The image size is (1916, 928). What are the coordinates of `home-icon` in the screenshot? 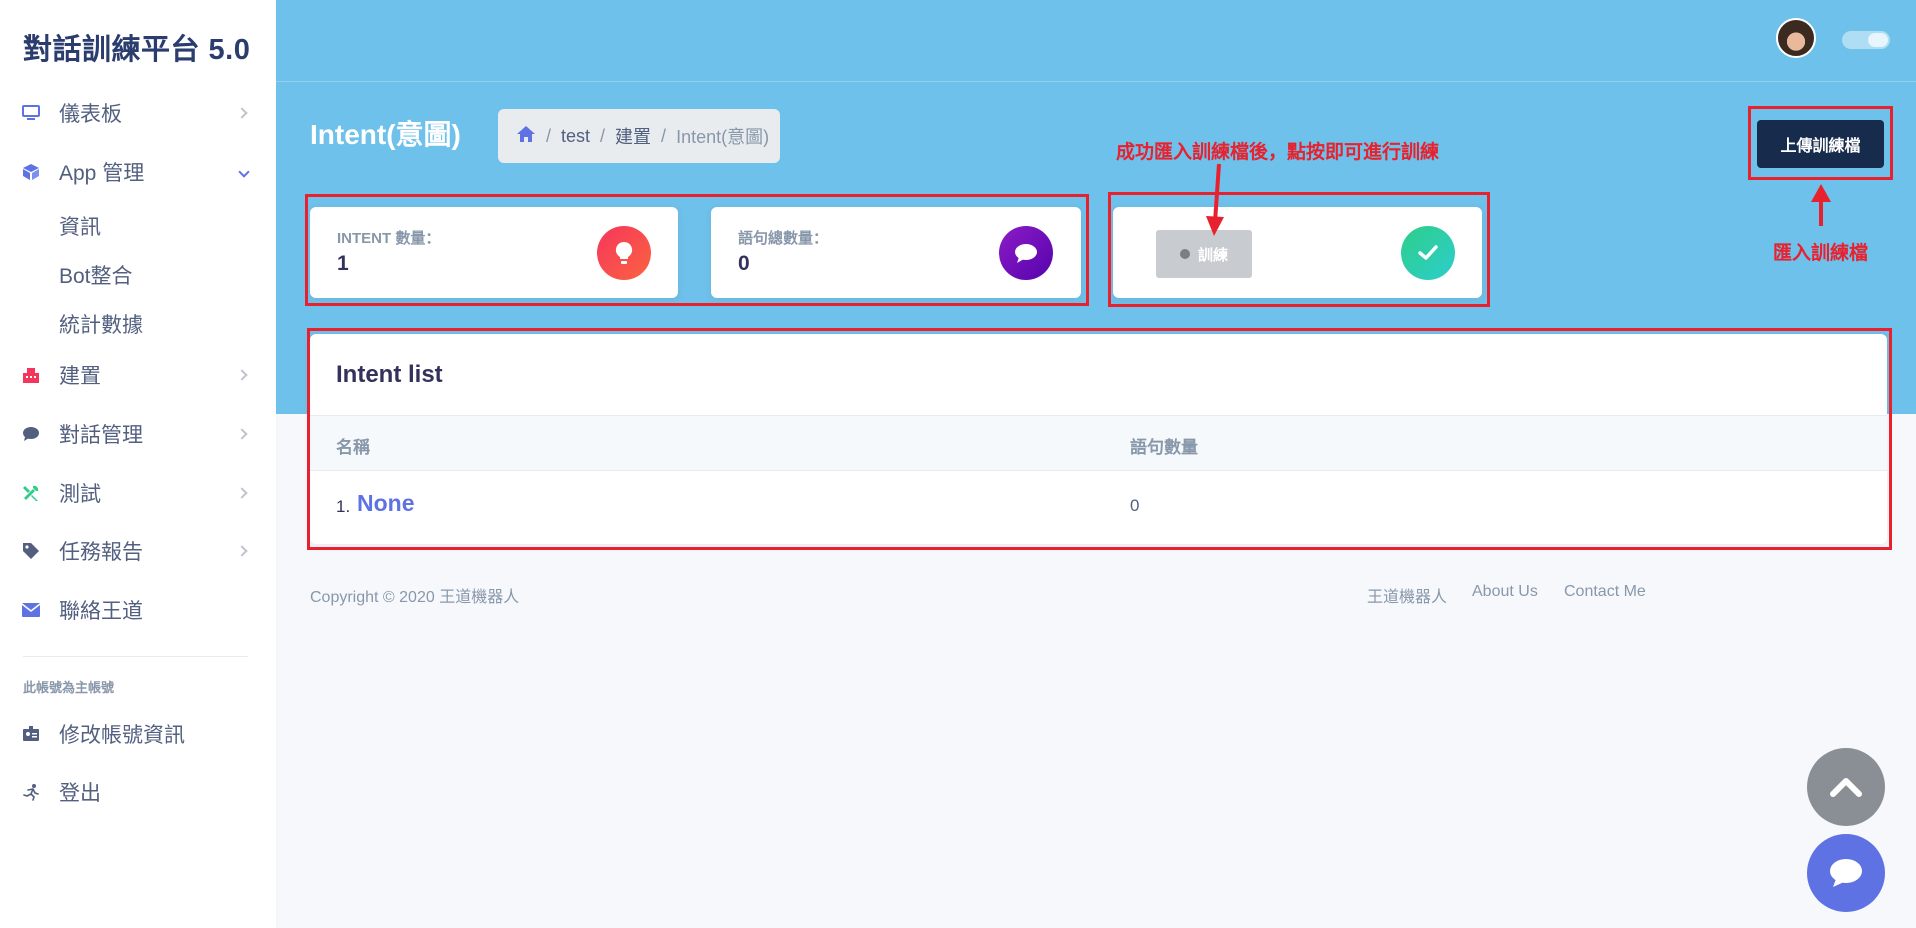 It's located at (526, 136).